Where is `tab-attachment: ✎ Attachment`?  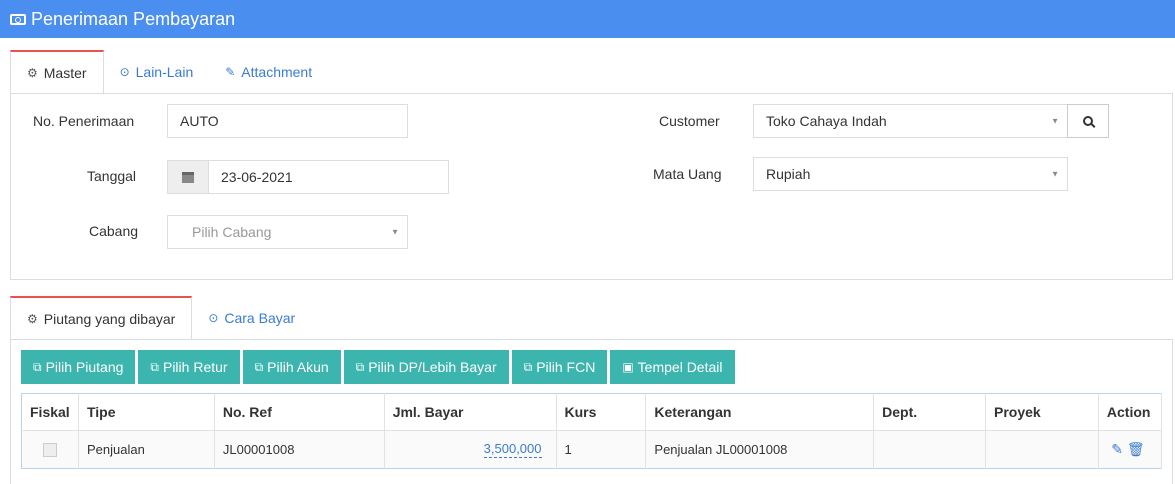
tab-attachment: ✎ Attachment is located at coordinates (268, 71).